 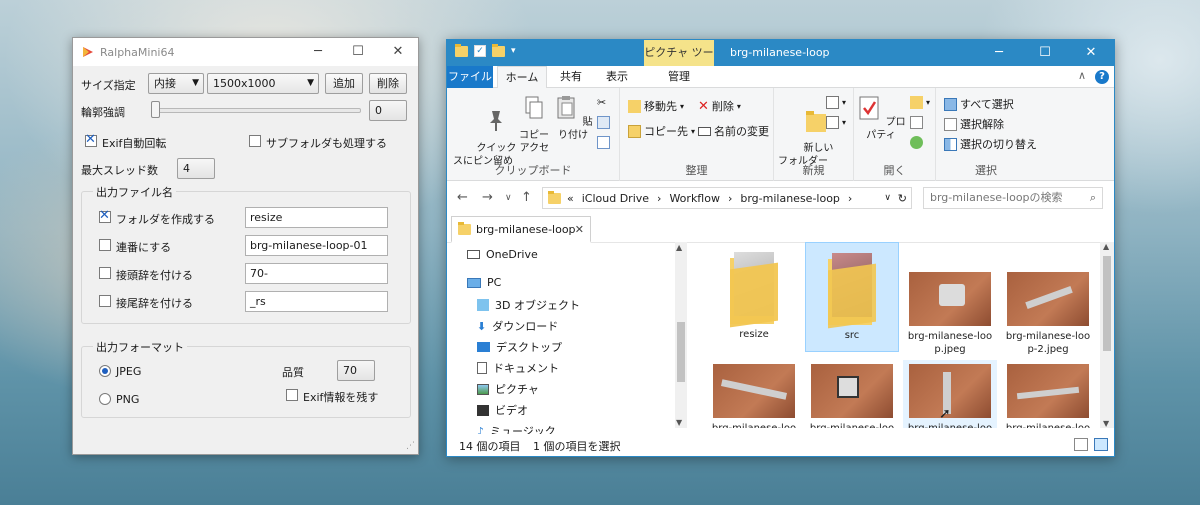 What do you see at coordinates (91, 139) in the screenshot?
I see `exif-rotate-checkbox` at bounding box center [91, 139].